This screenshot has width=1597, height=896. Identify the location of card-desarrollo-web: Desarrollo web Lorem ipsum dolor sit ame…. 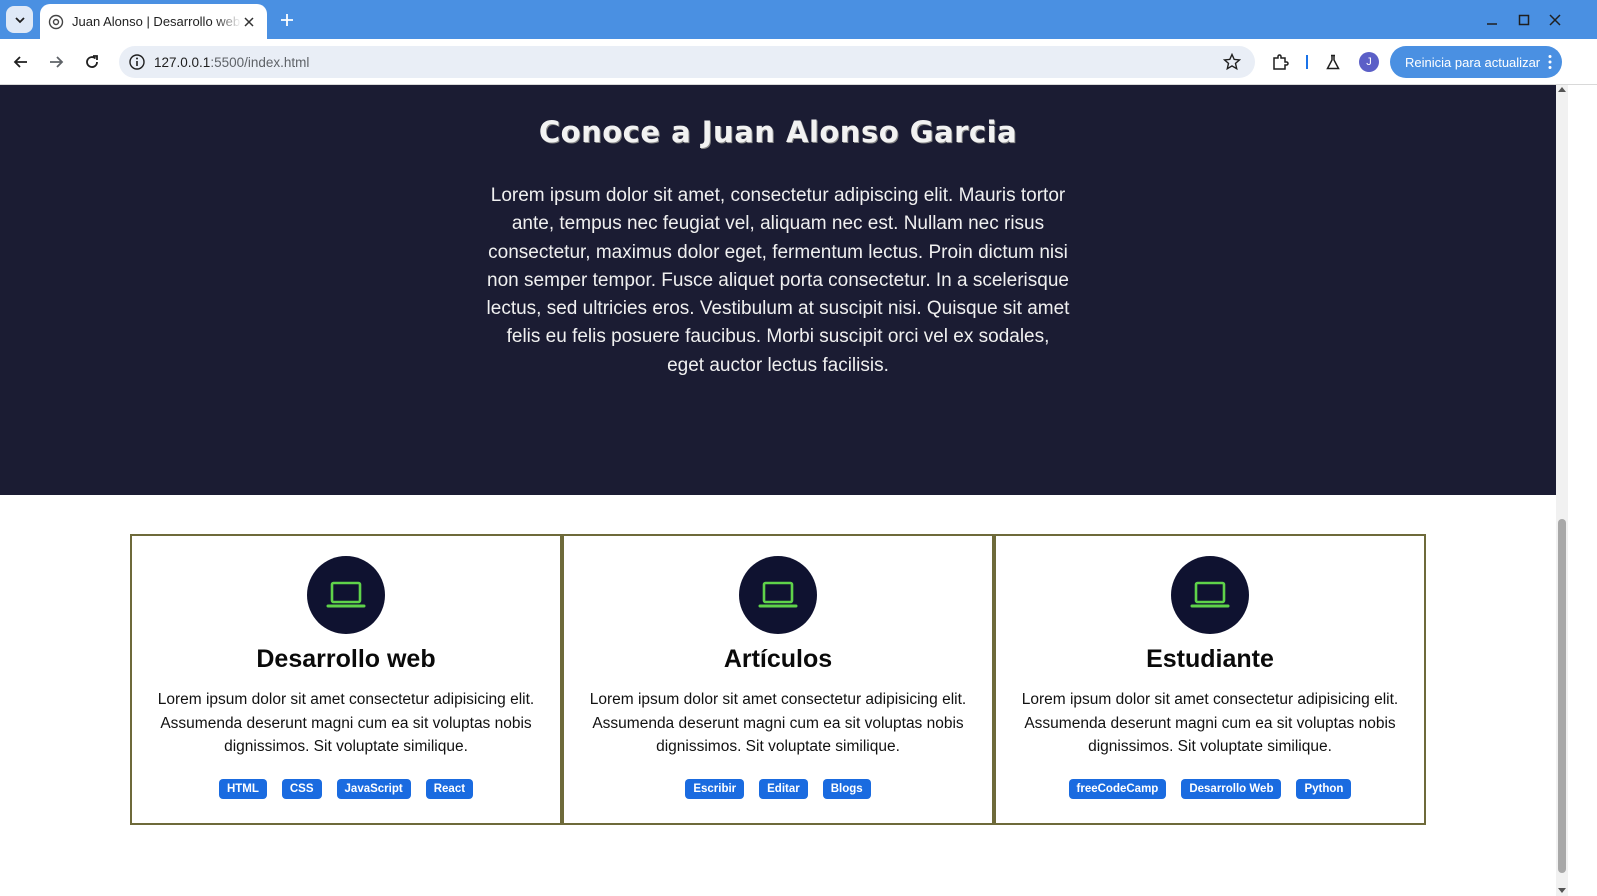
(346, 679).